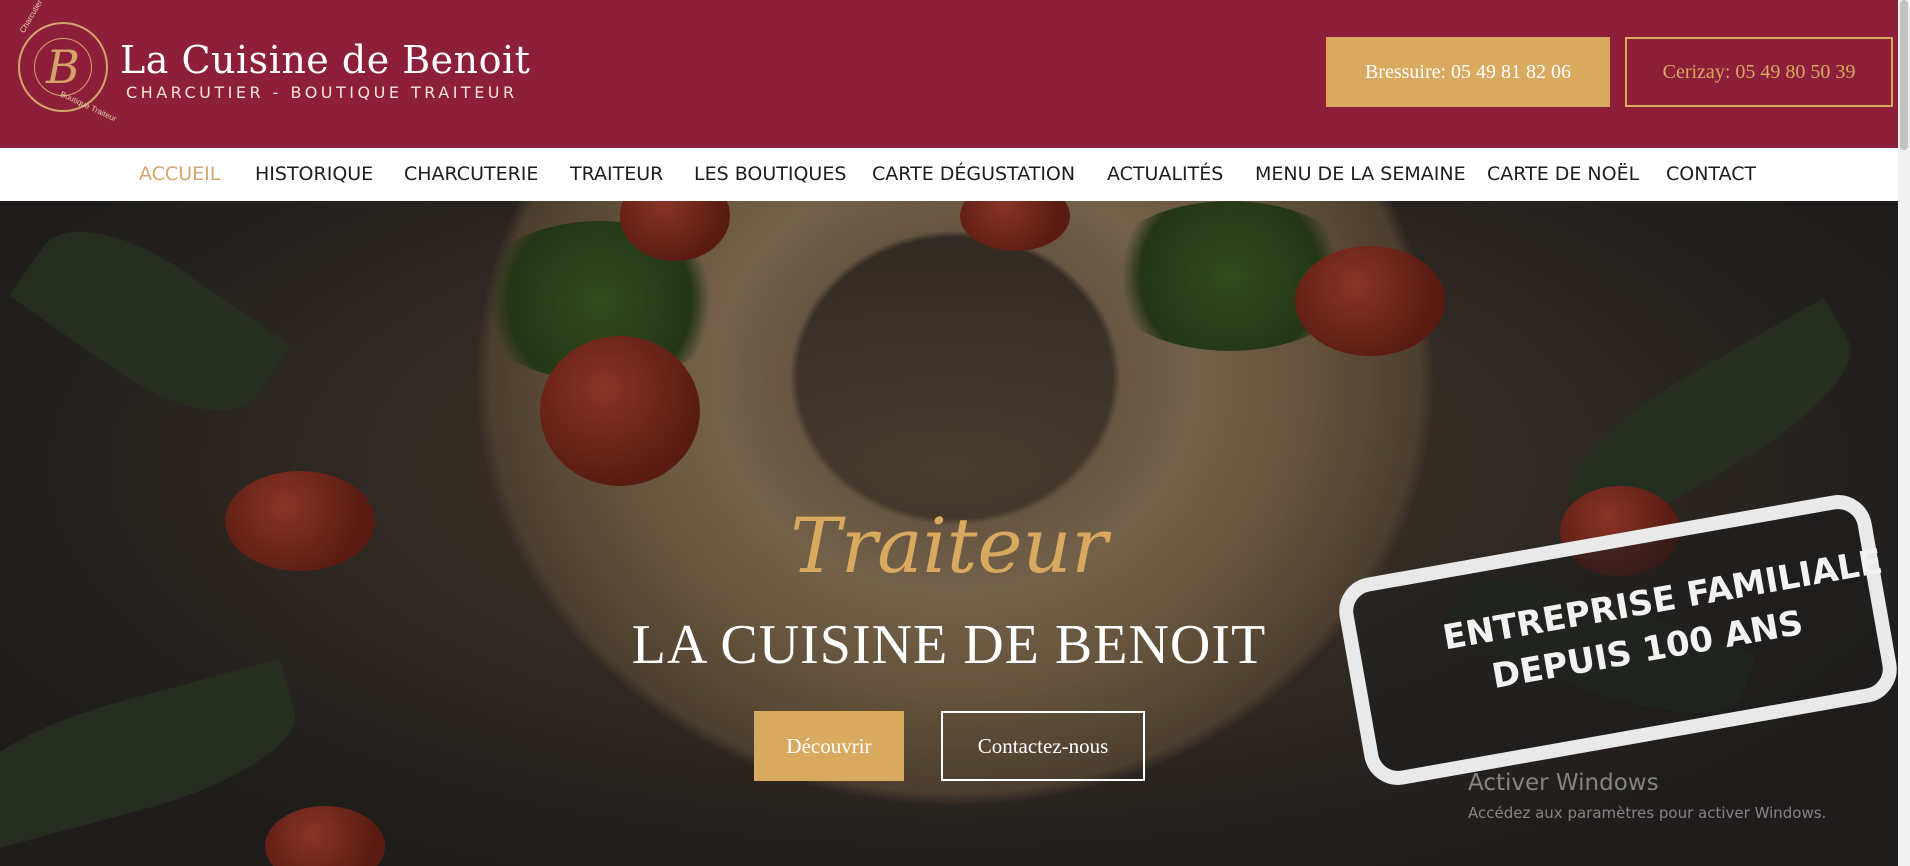 The width and height of the screenshot is (1910, 866). Describe the element at coordinates (1360, 174) in the screenshot. I see `nav-item-menu-de-la-semaine: MENU DE LA SEMAINE` at that location.